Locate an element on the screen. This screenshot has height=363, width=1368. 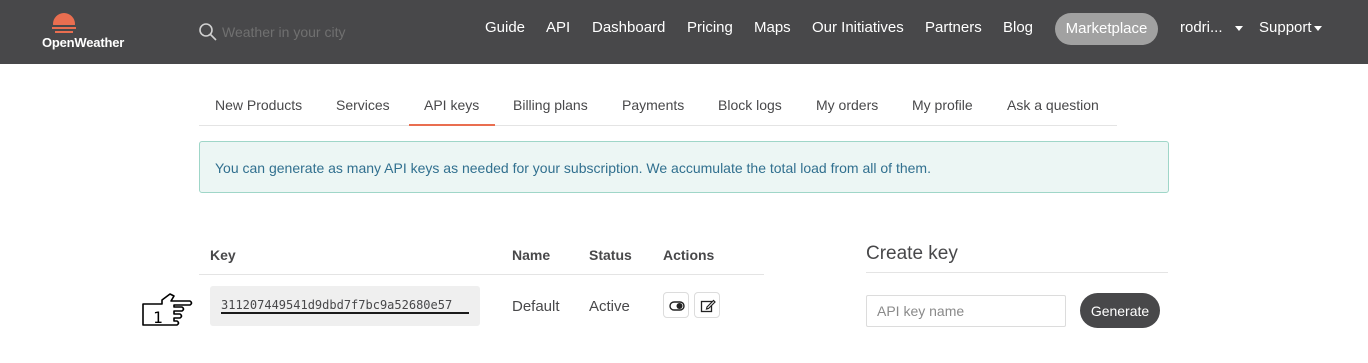
column-header-key: Key is located at coordinates (223, 255).